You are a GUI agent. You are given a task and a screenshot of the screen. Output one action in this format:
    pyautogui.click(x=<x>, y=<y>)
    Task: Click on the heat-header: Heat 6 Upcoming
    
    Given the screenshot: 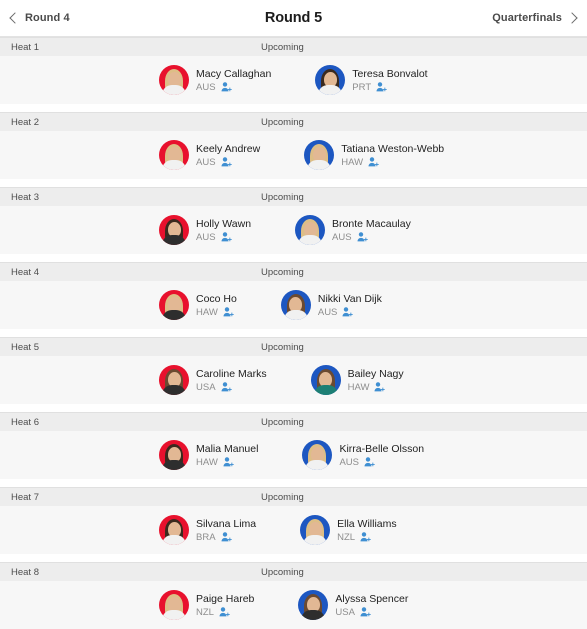 What is the action you would take?
    pyautogui.click(x=293, y=421)
    